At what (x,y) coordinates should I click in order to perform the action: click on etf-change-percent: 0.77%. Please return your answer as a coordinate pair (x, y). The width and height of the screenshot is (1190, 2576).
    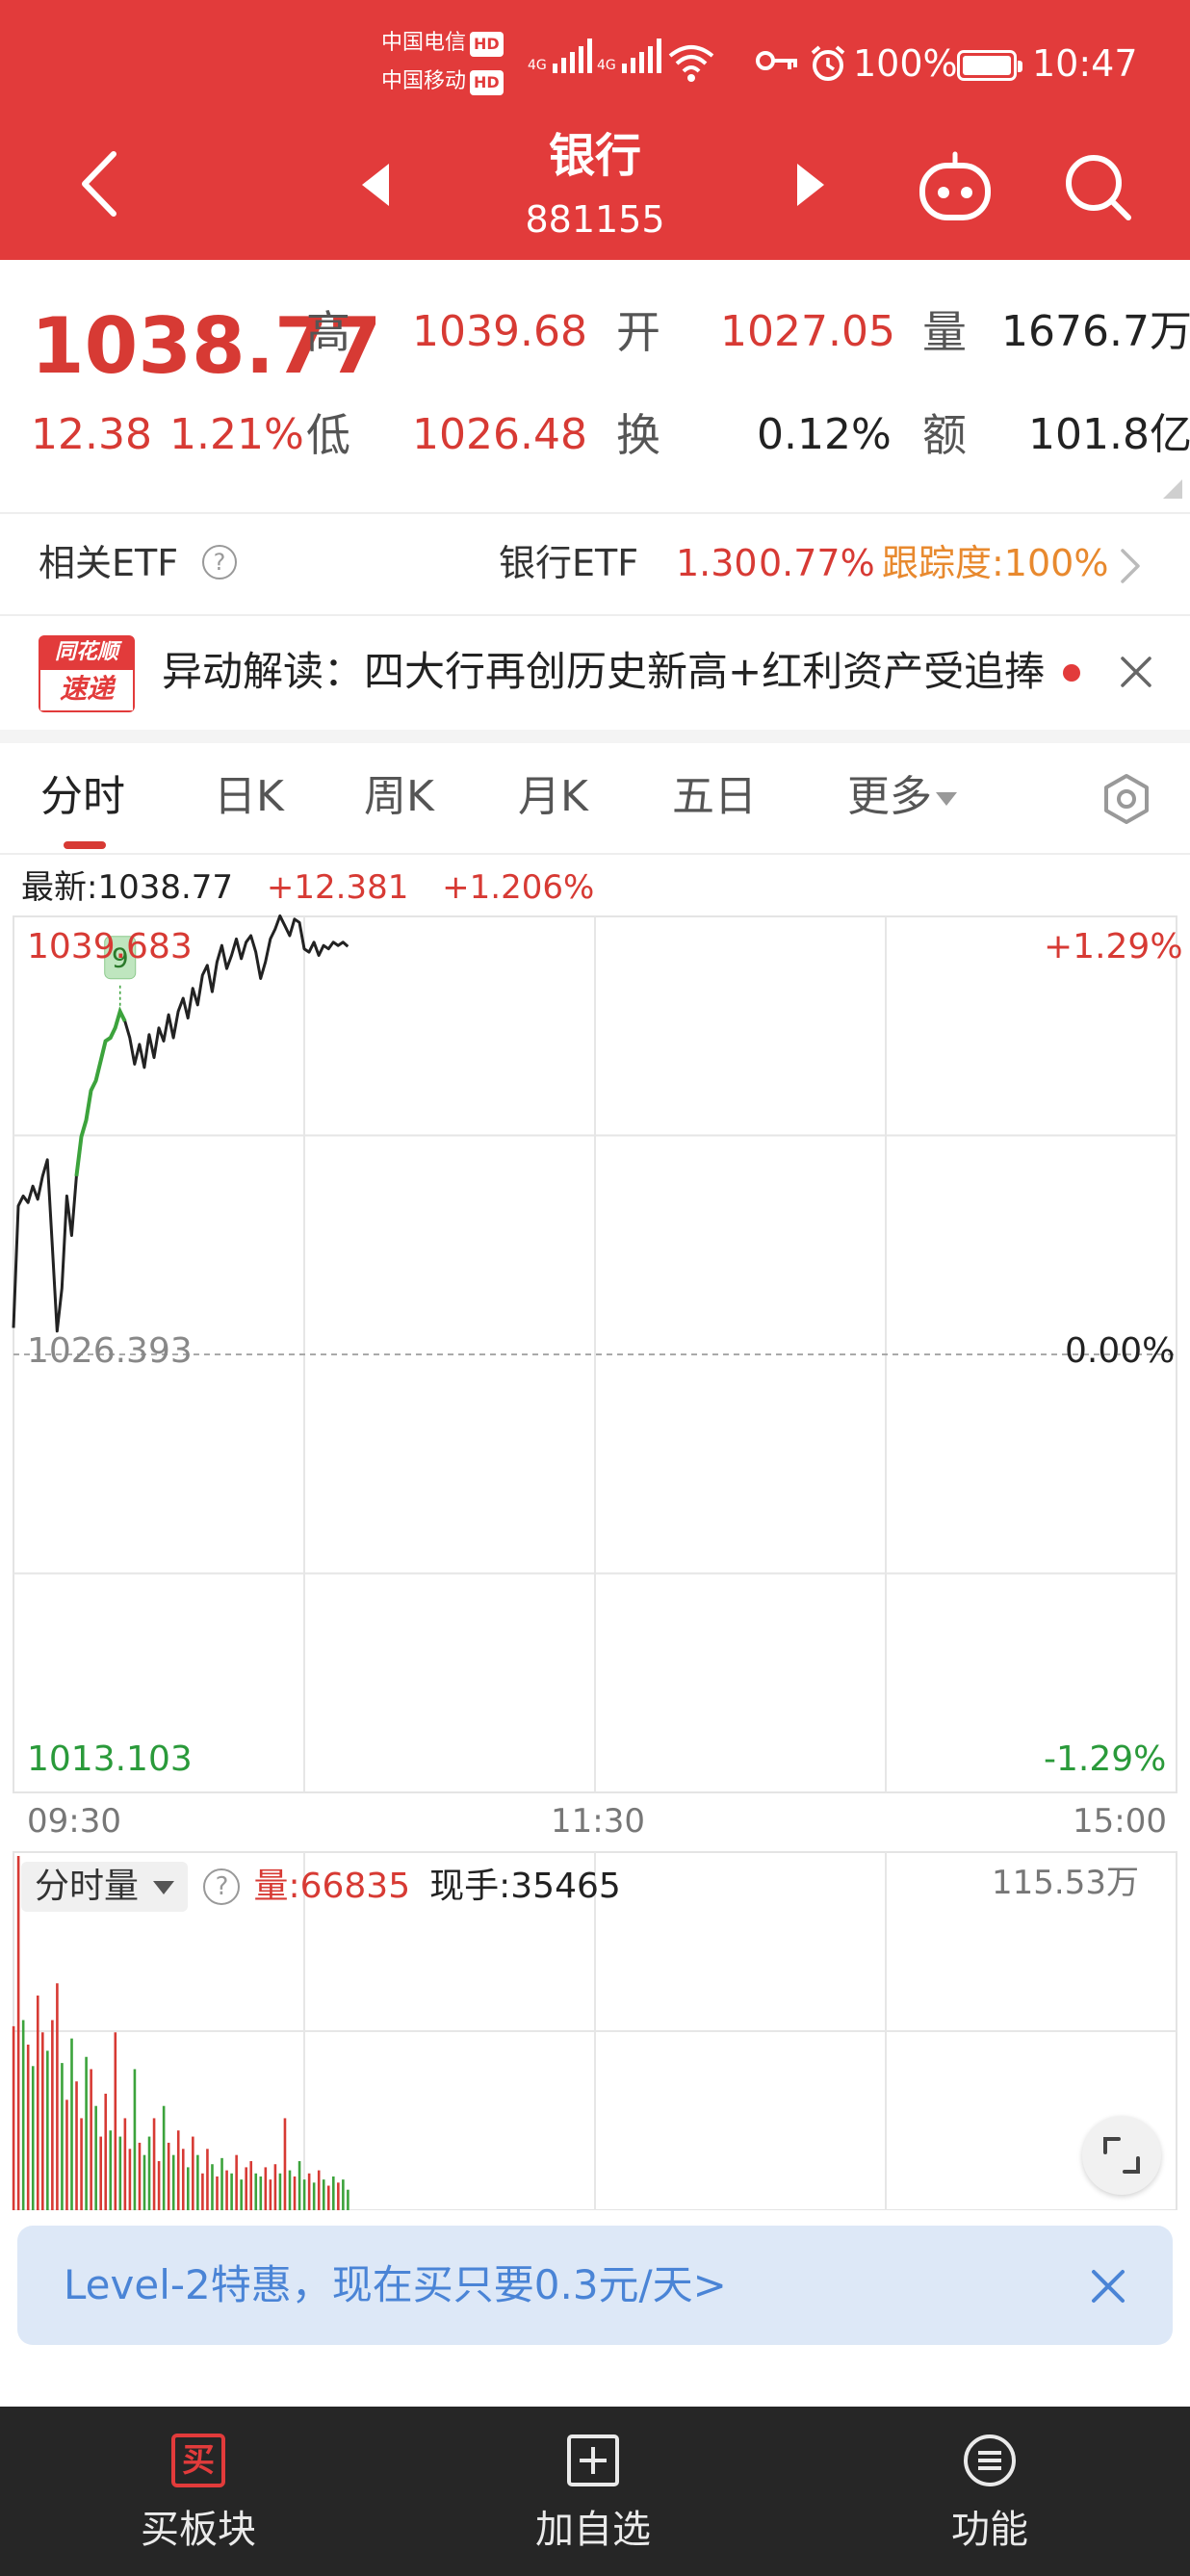
    Looking at the image, I should click on (817, 563).